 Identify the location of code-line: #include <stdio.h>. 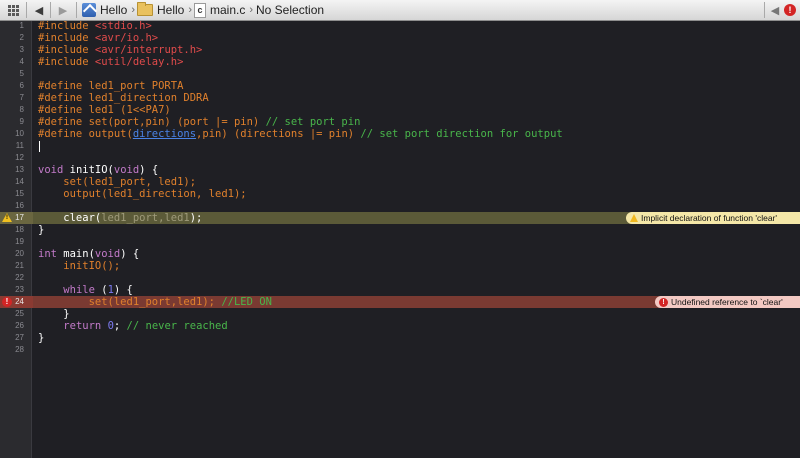
(400, 26).